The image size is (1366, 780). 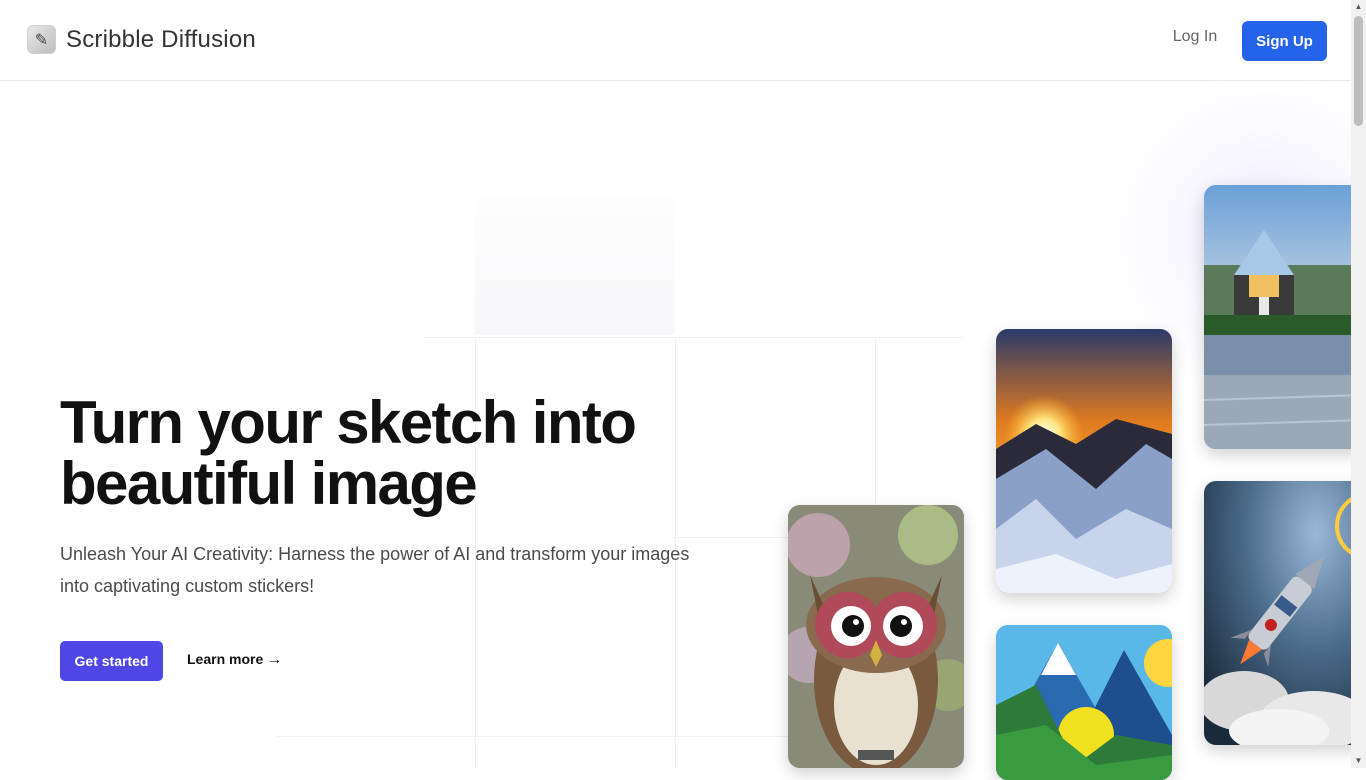 I want to click on signup-button: Sign Up, so click(x=1284, y=41).